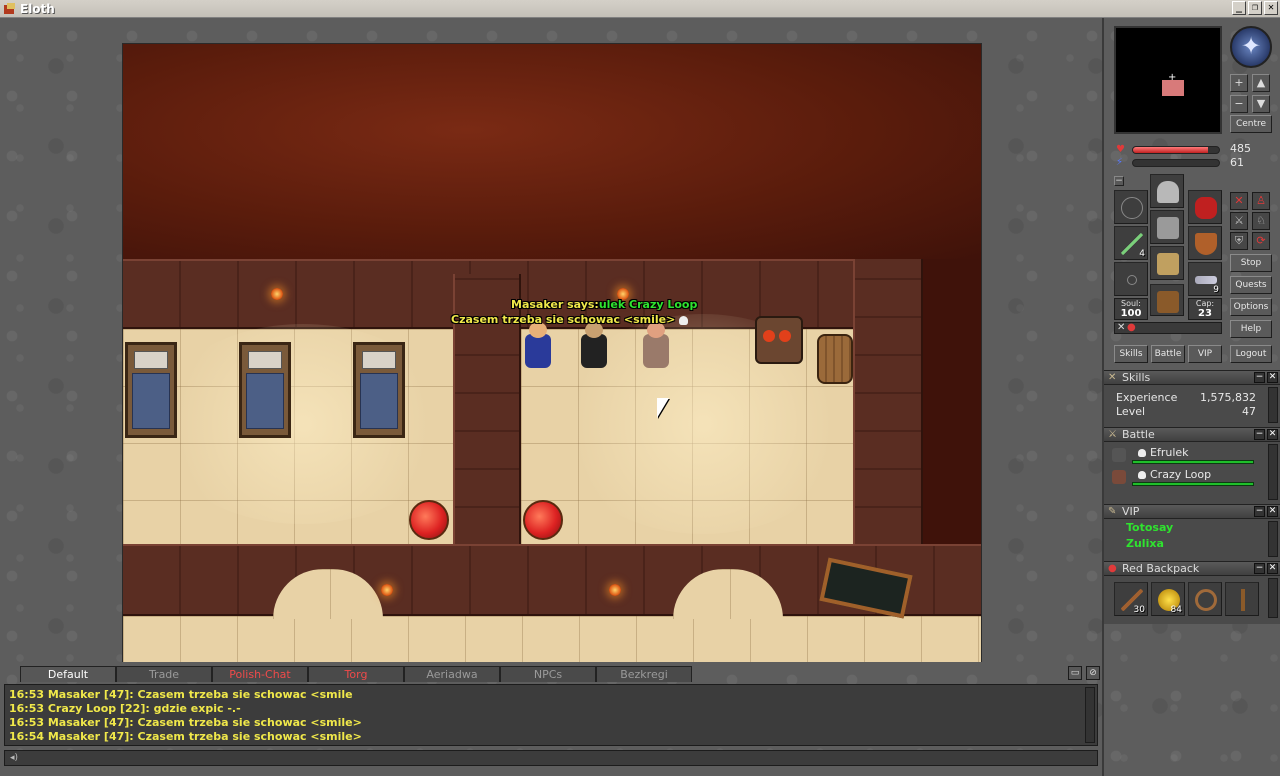 The height and width of the screenshot is (776, 1280). Describe the element at coordinates (1131, 511) in the screenshot. I see `vip-window-title: VIP` at that location.